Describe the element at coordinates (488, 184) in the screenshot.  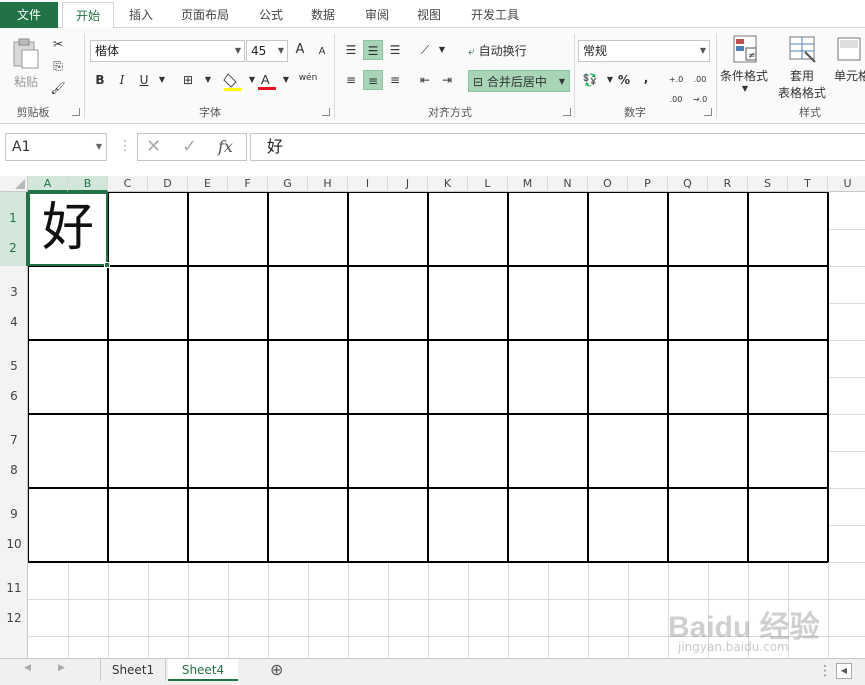
I see `column-header-l: L` at that location.